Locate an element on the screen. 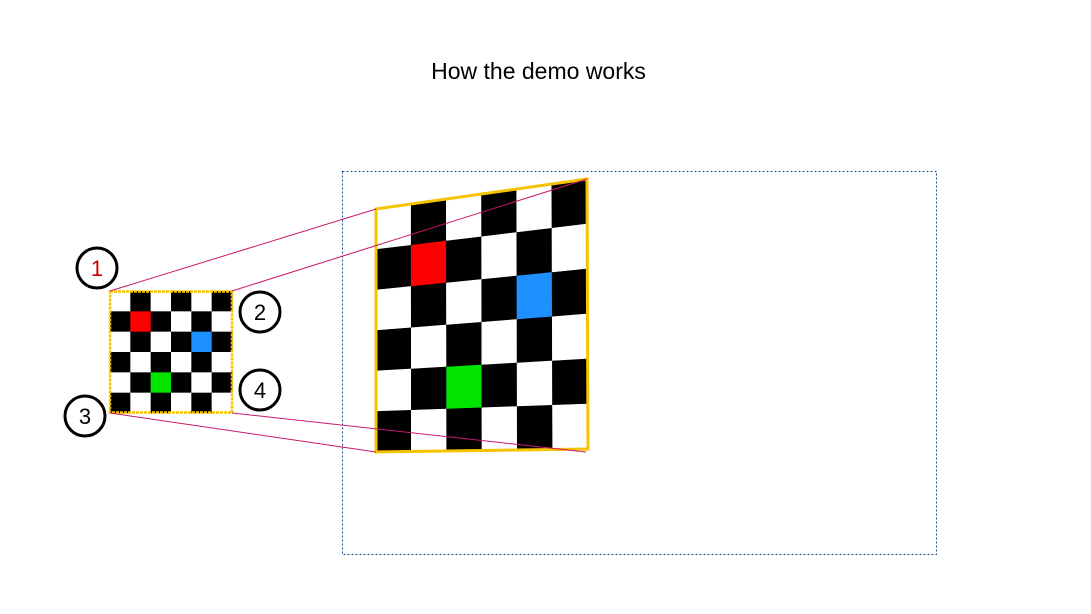 The width and height of the screenshot is (1091, 614). corner-badge-3: 3 is located at coordinates (85, 416).